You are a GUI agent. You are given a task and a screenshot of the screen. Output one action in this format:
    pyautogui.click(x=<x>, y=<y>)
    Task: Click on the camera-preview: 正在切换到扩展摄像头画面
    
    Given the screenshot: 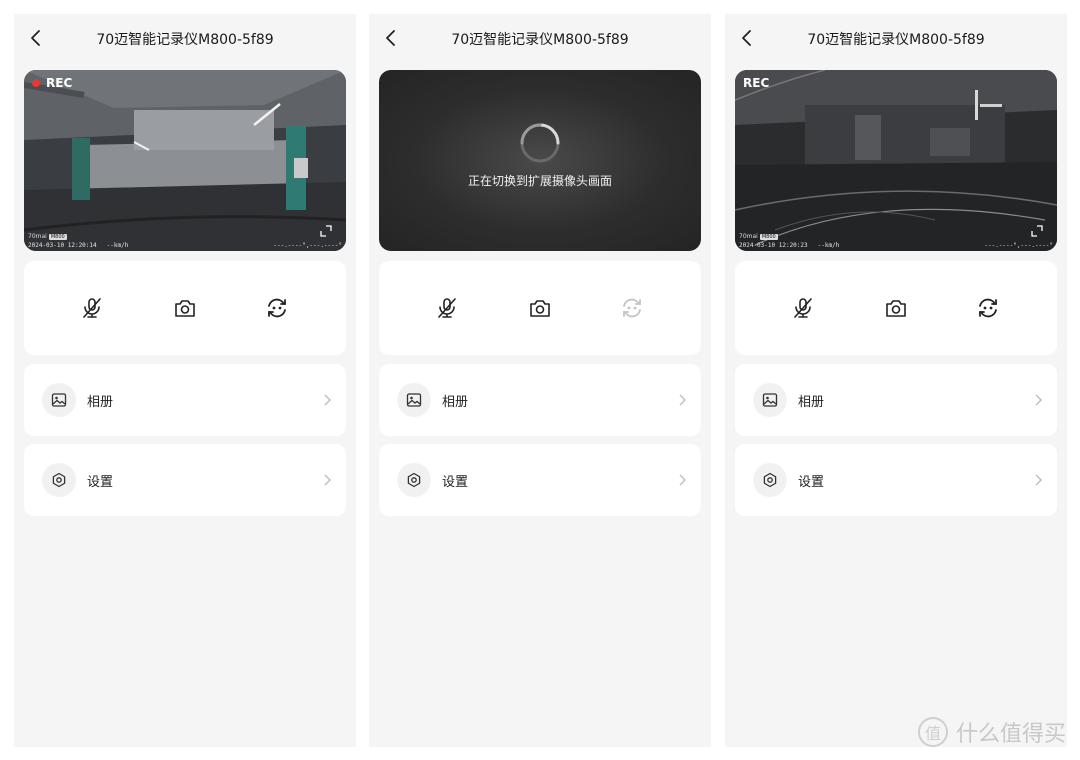 What is the action you would take?
    pyautogui.click(x=540, y=160)
    